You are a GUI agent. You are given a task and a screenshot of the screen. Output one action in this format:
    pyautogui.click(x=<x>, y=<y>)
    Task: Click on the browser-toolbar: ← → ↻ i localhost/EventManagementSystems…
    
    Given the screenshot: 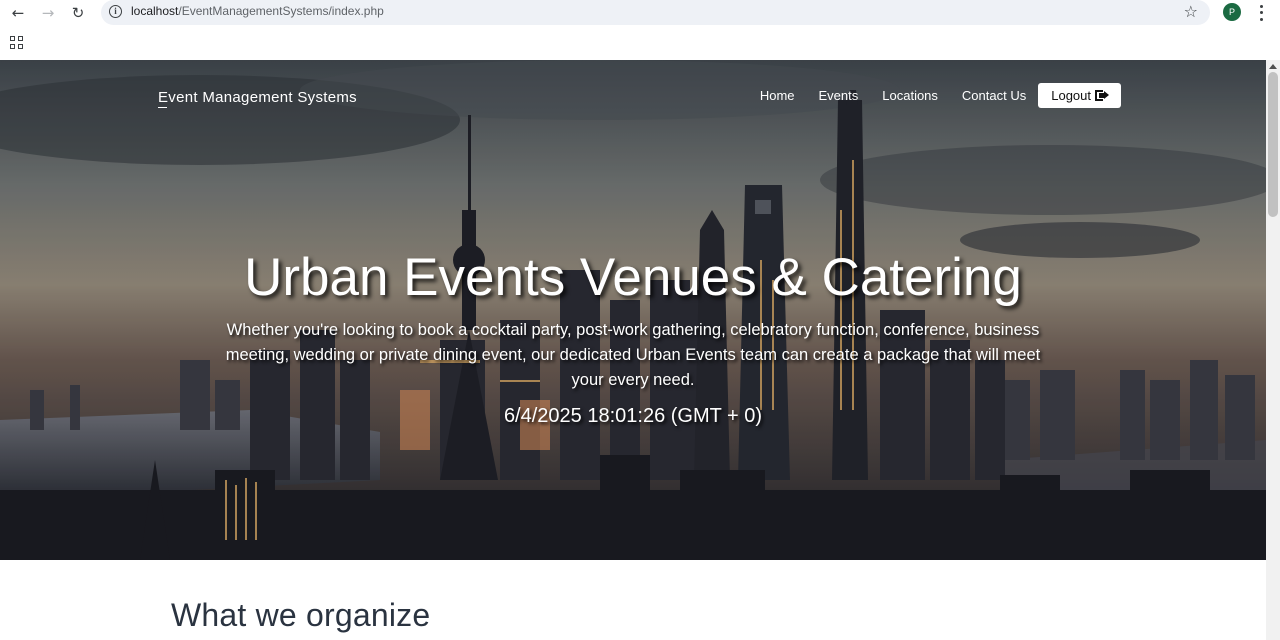 What is the action you would take?
    pyautogui.click(x=640, y=13)
    